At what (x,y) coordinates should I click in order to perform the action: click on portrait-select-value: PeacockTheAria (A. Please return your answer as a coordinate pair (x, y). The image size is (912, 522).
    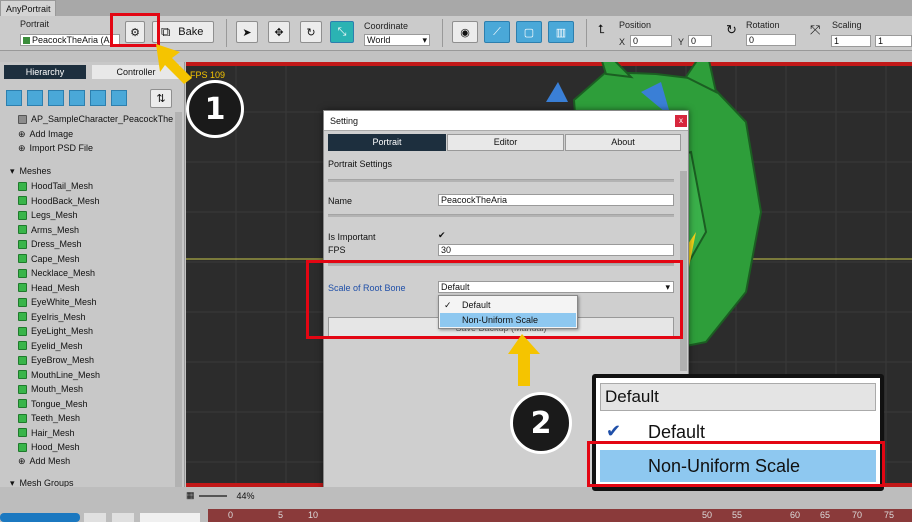
    Looking at the image, I should click on (71, 39).